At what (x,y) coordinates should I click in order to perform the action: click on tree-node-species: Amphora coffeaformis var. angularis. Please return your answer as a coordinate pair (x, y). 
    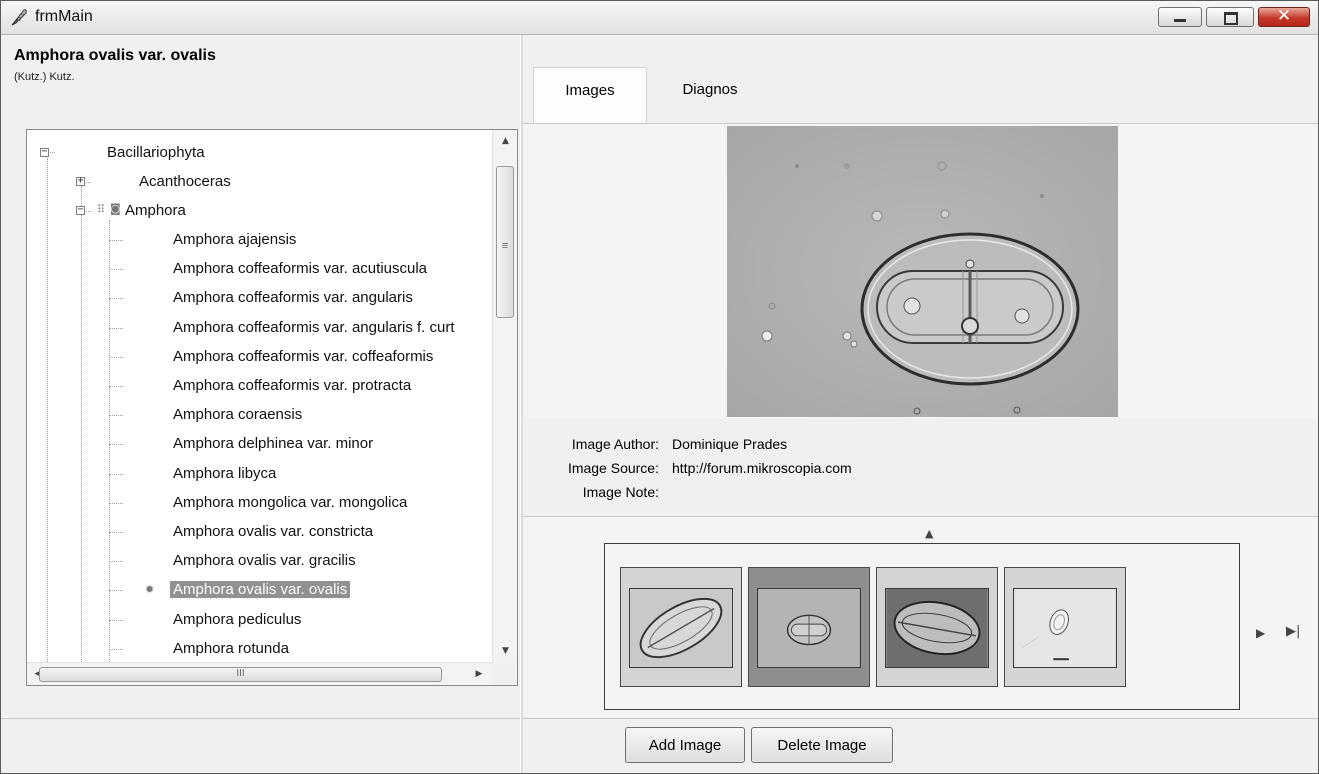
    Looking at the image, I should click on (293, 298).